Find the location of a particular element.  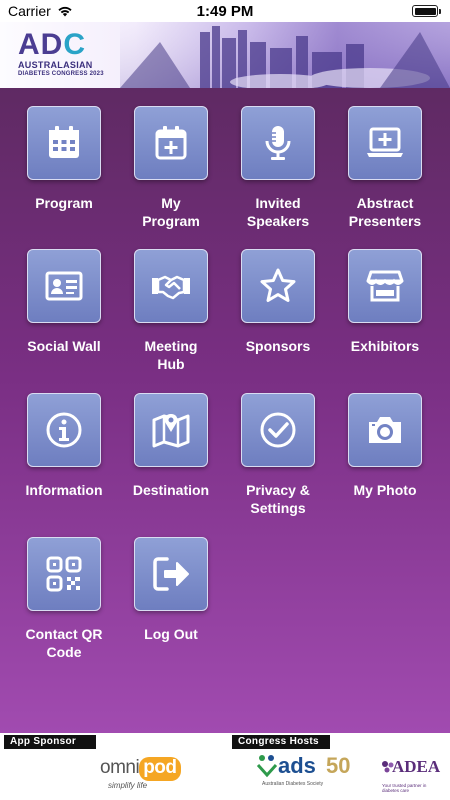

menu-tile-destination: Destination is located at coordinates (171, 446).